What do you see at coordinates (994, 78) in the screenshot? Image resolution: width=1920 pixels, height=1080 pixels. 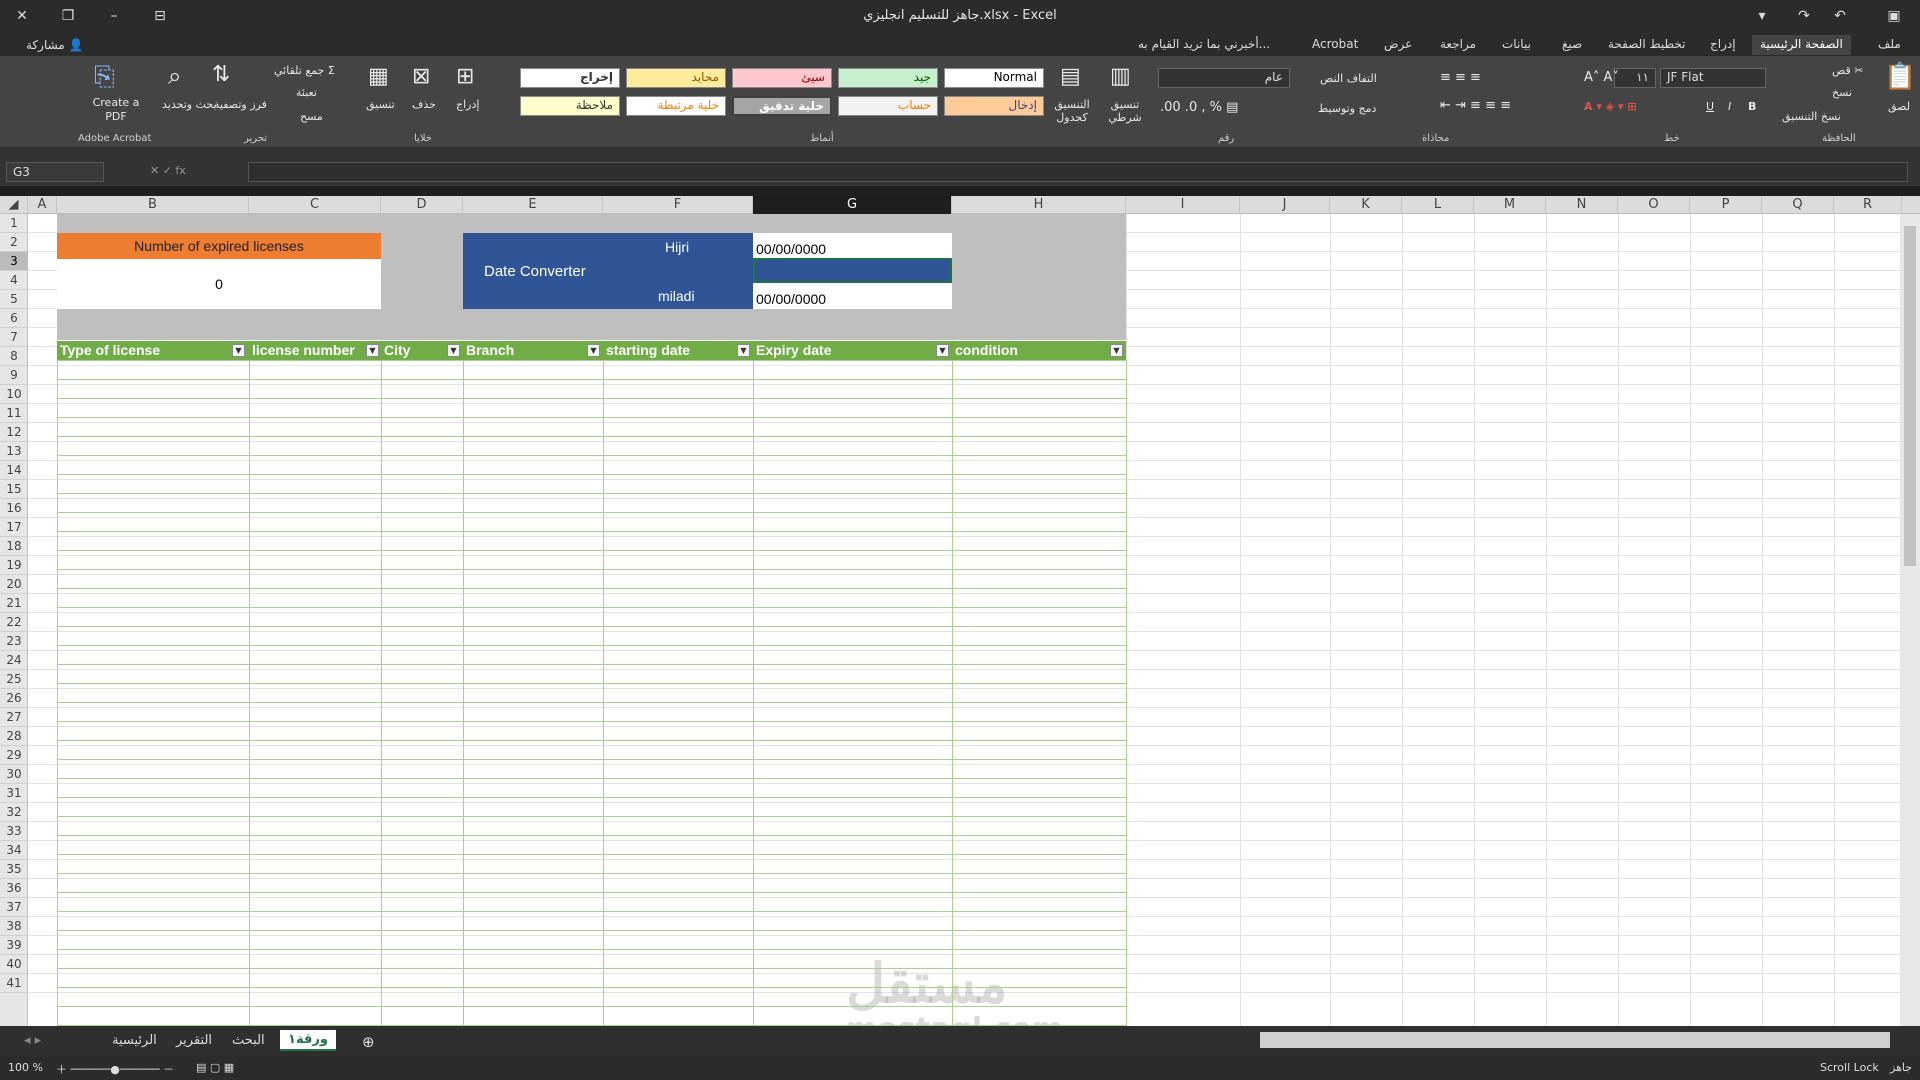 I see `style-normal: Normal` at bounding box center [994, 78].